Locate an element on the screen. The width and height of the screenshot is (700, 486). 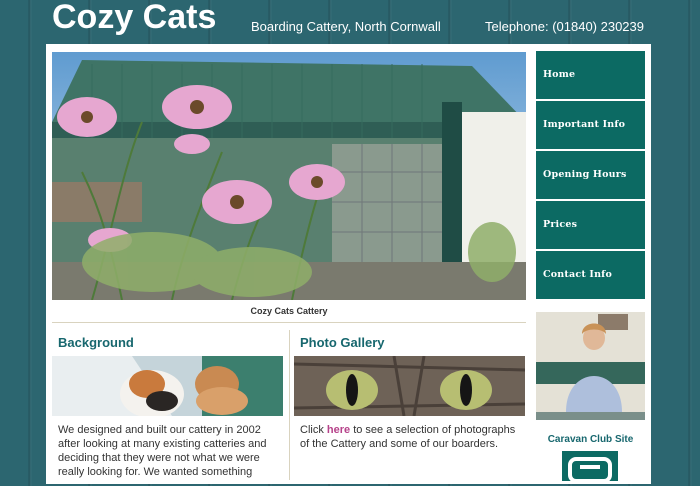
nav-home: Home is located at coordinates (590, 75).